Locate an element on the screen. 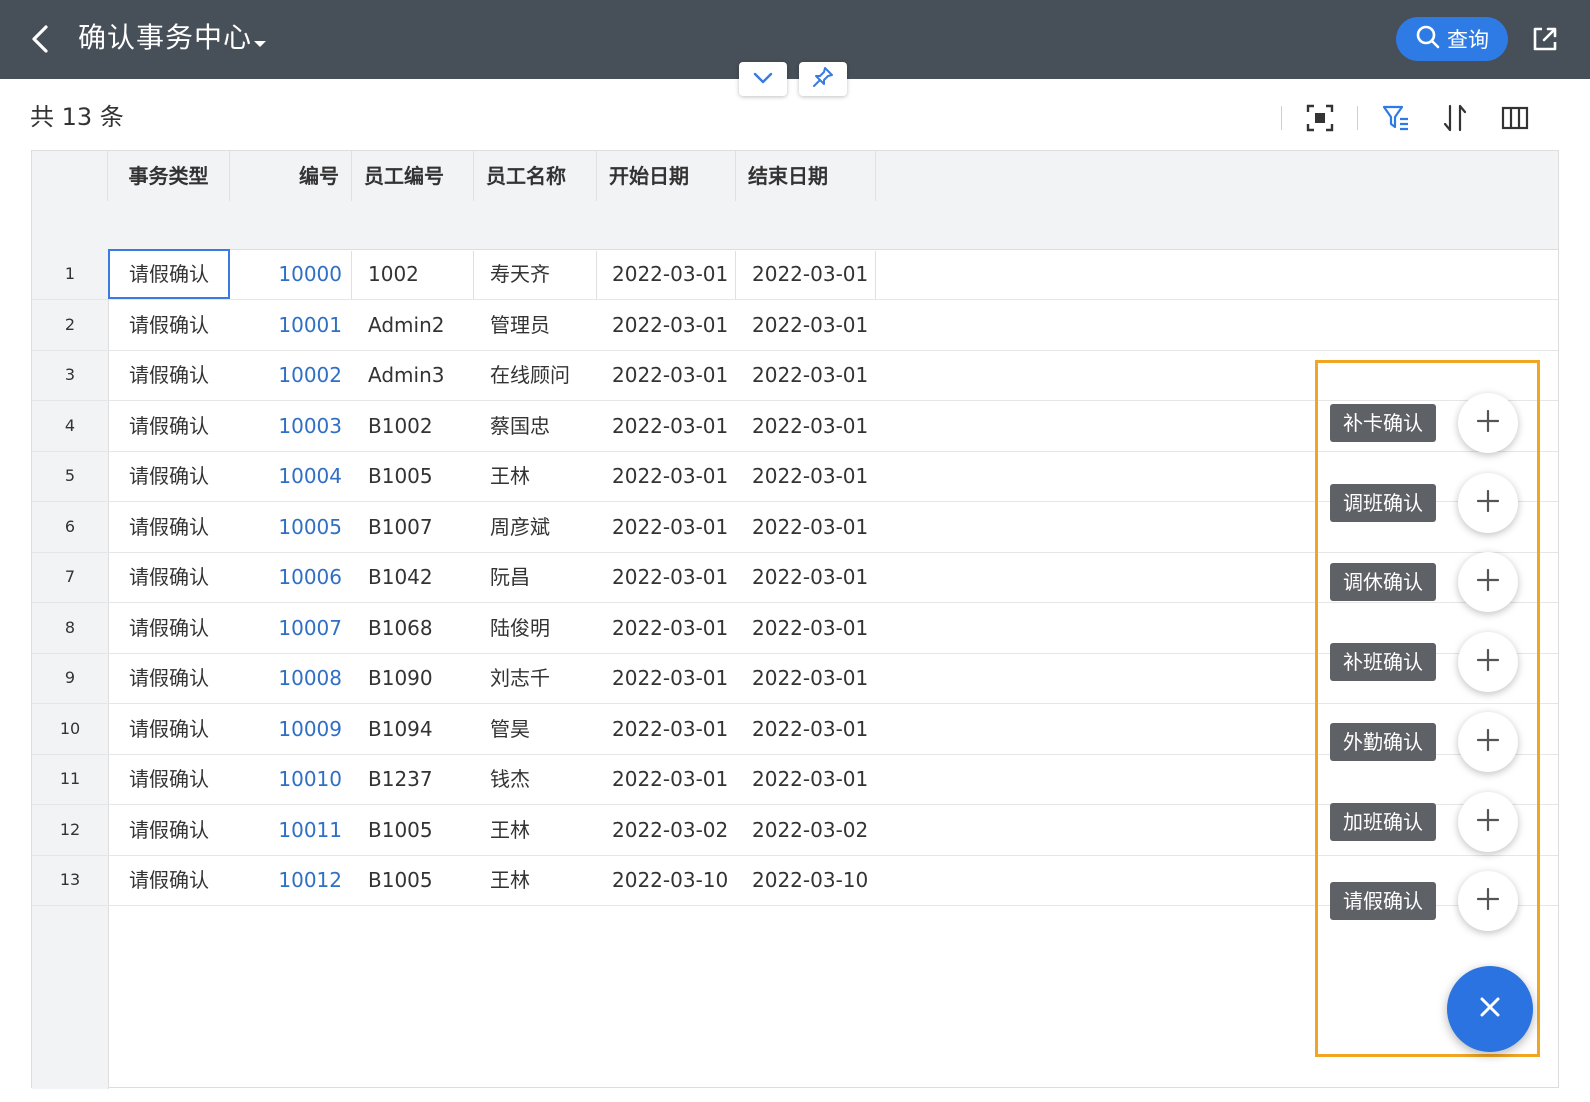 Image resolution: width=1590 pixels, height=1102 pixels. cell-id-link: 10002 is located at coordinates (286, 375).